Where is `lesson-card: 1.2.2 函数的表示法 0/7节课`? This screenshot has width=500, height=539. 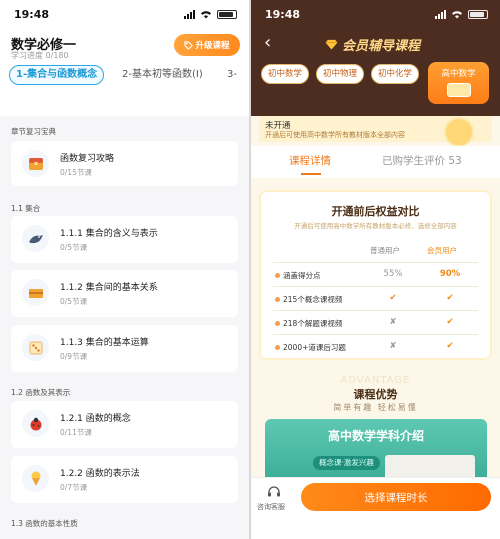 lesson-card: 1.2.2 函数的表示法 0/7节课 is located at coordinates (124, 479).